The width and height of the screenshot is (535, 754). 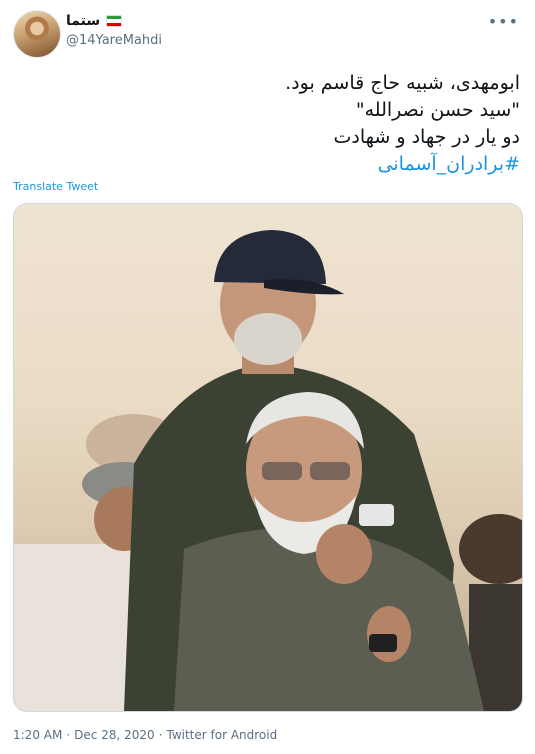 What do you see at coordinates (37, 735) in the screenshot?
I see `tweet-time: 1:20 AM` at bounding box center [37, 735].